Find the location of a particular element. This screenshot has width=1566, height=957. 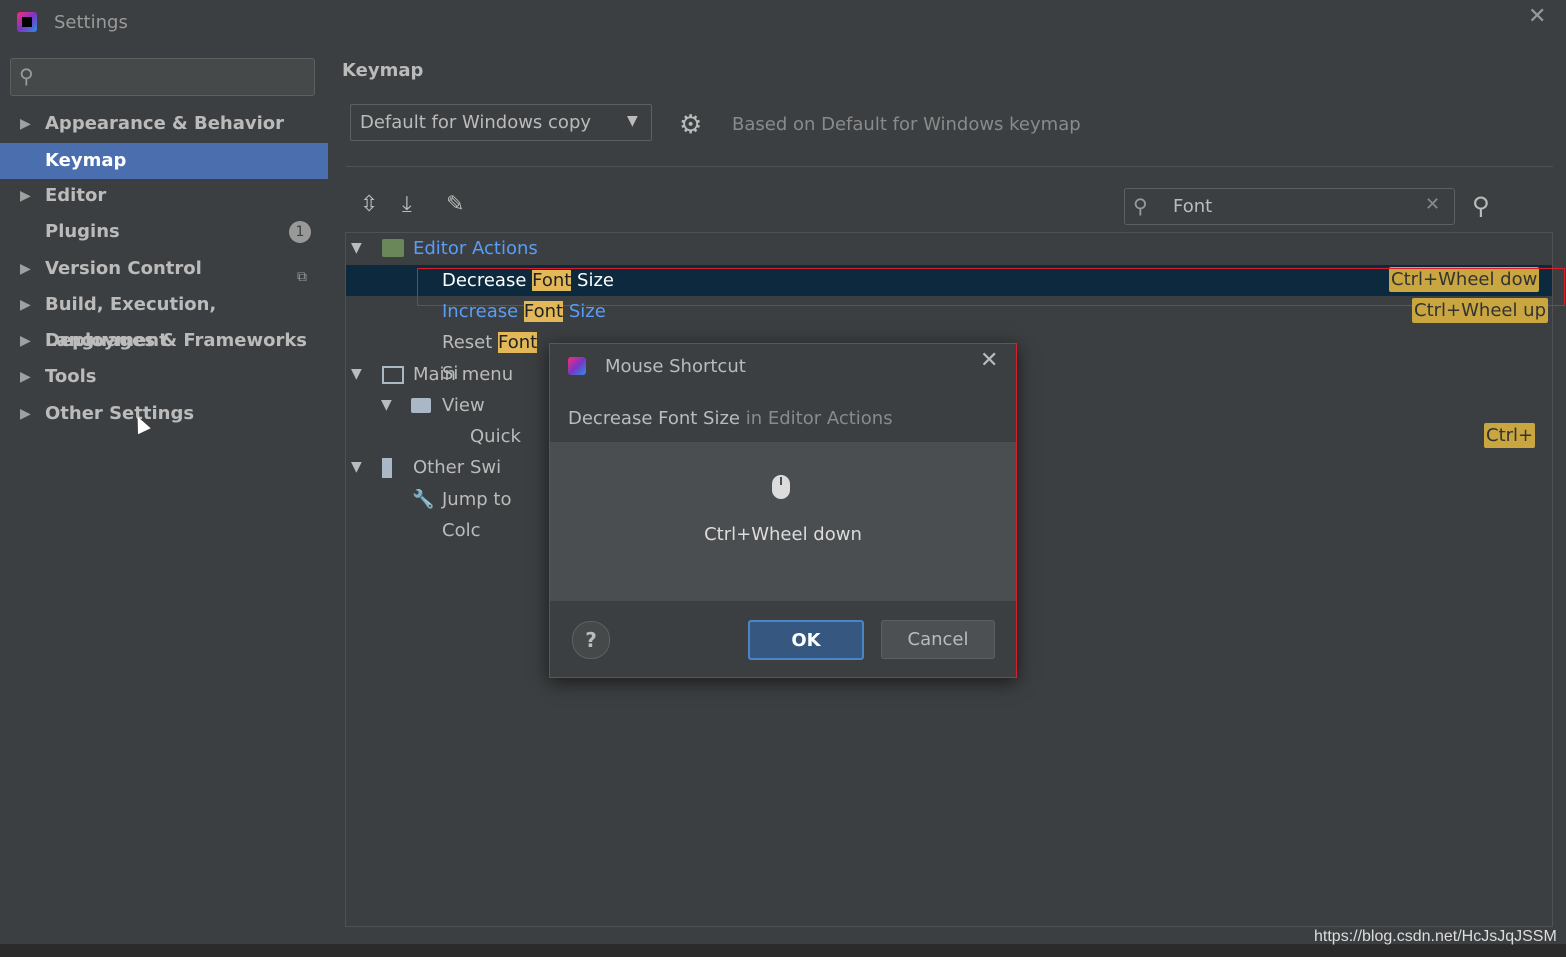

dialog-description: Decrease Font Size in Editor Actions is located at coordinates (730, 418).